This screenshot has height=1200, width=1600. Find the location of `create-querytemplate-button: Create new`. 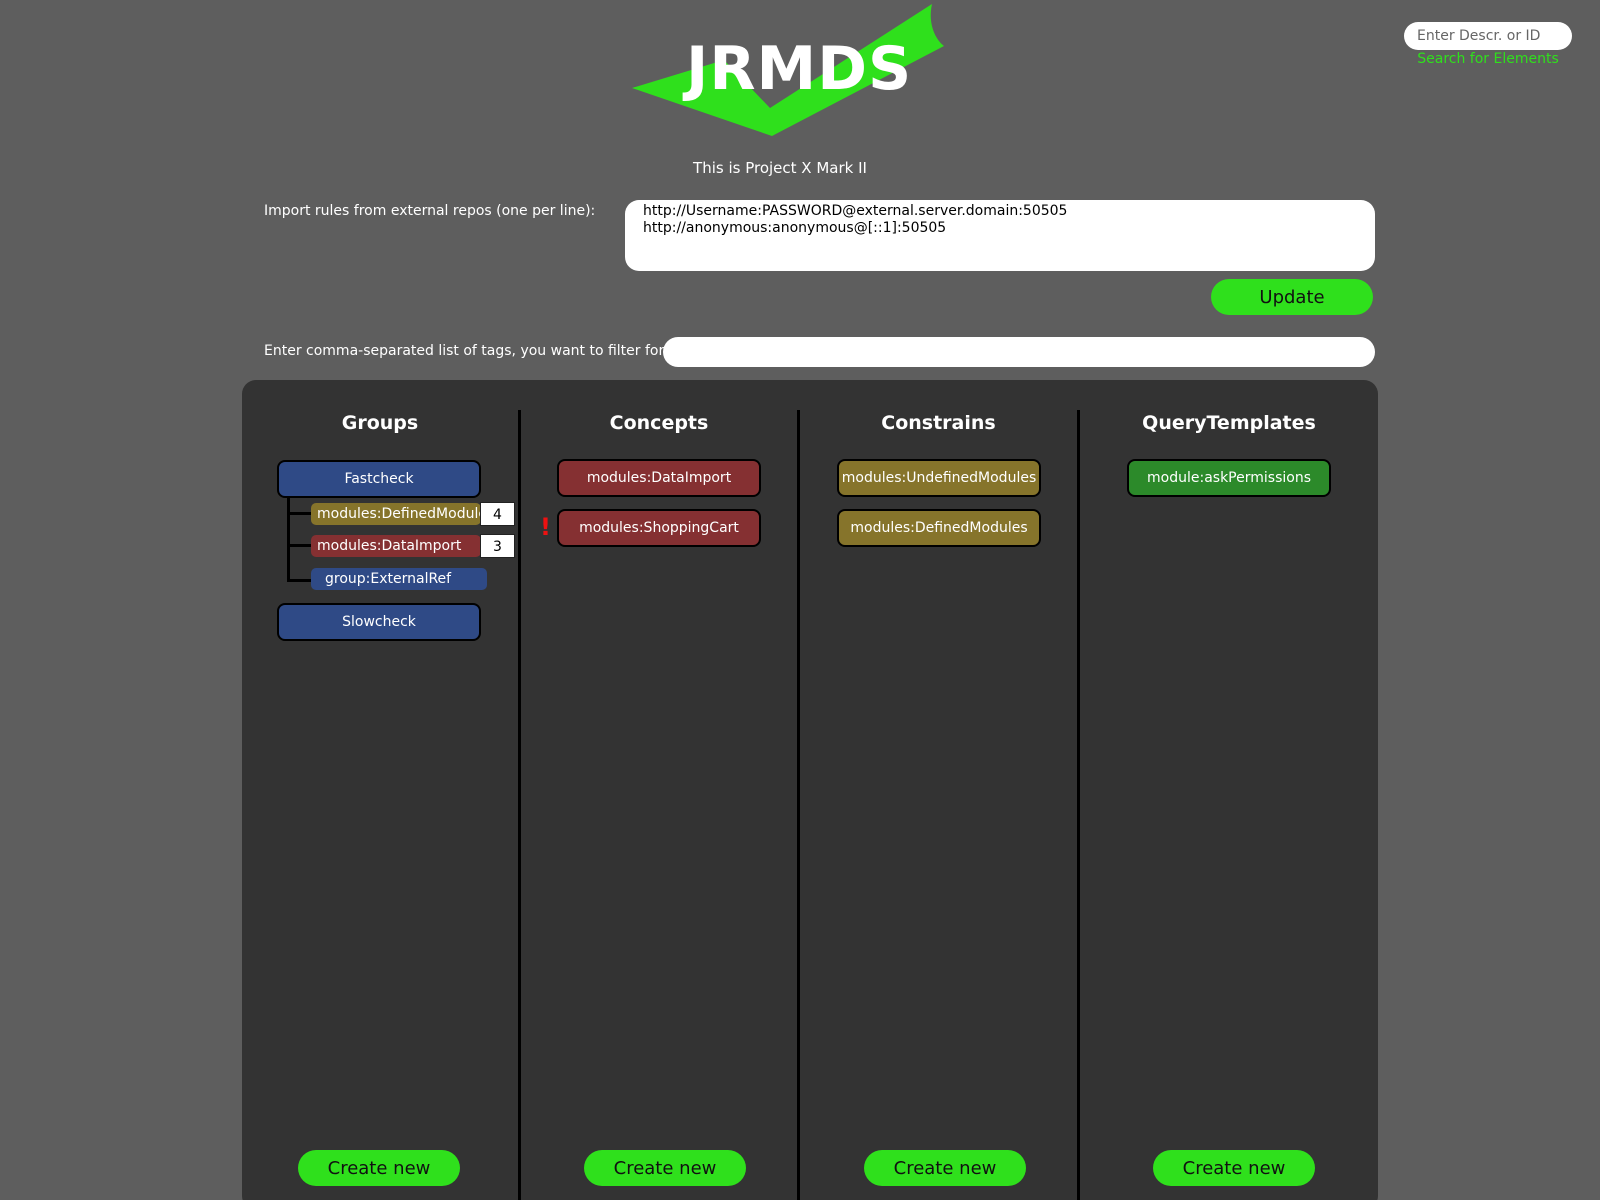

create-querytemplate-button: Create new is located at coordinates (1234, 1168).